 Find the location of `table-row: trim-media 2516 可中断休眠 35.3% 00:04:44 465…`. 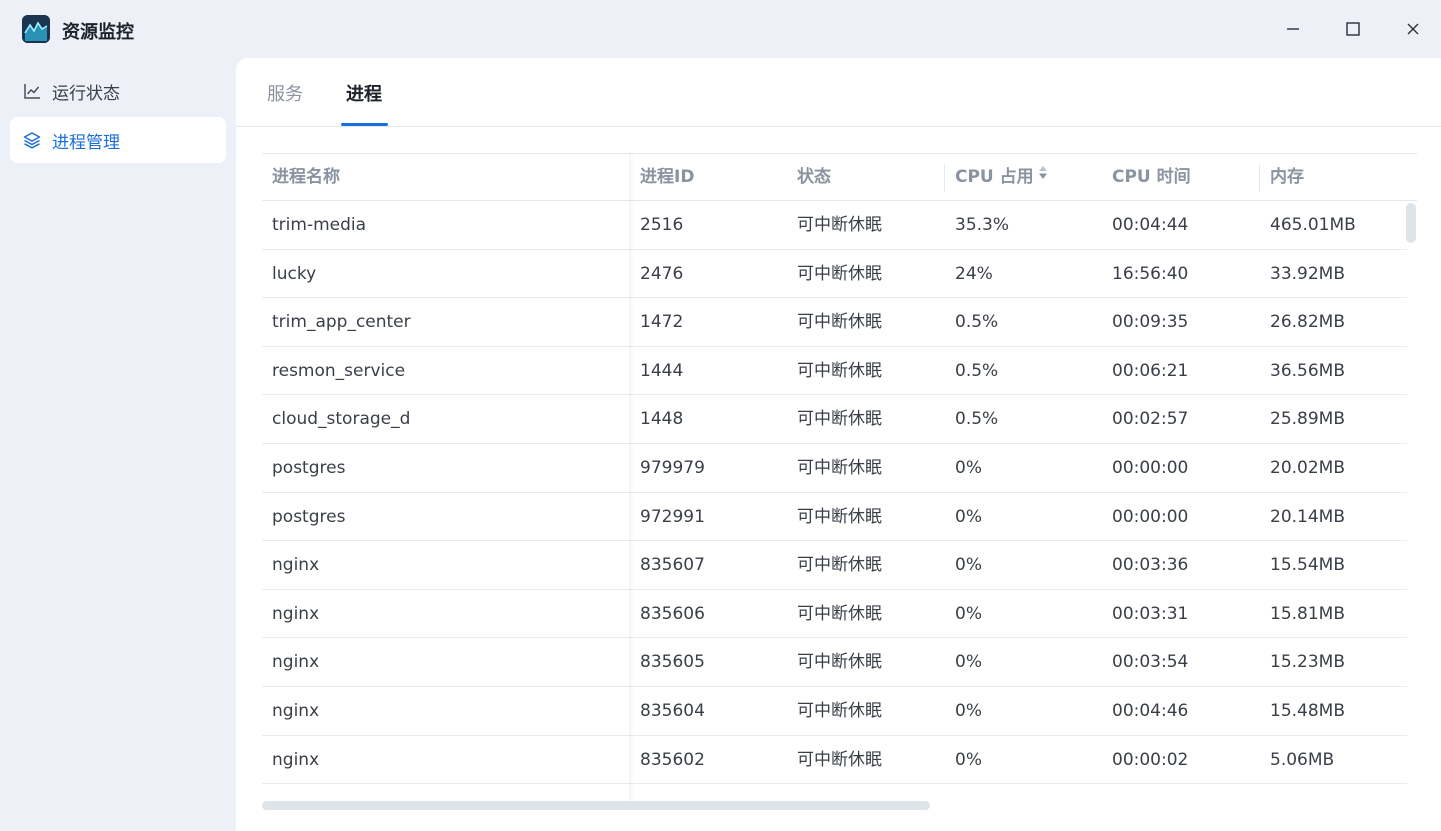

table-row: trim-media 2516 可中断休眠 35.3% 00:04:44 465… is located at coordinates (834, 225).